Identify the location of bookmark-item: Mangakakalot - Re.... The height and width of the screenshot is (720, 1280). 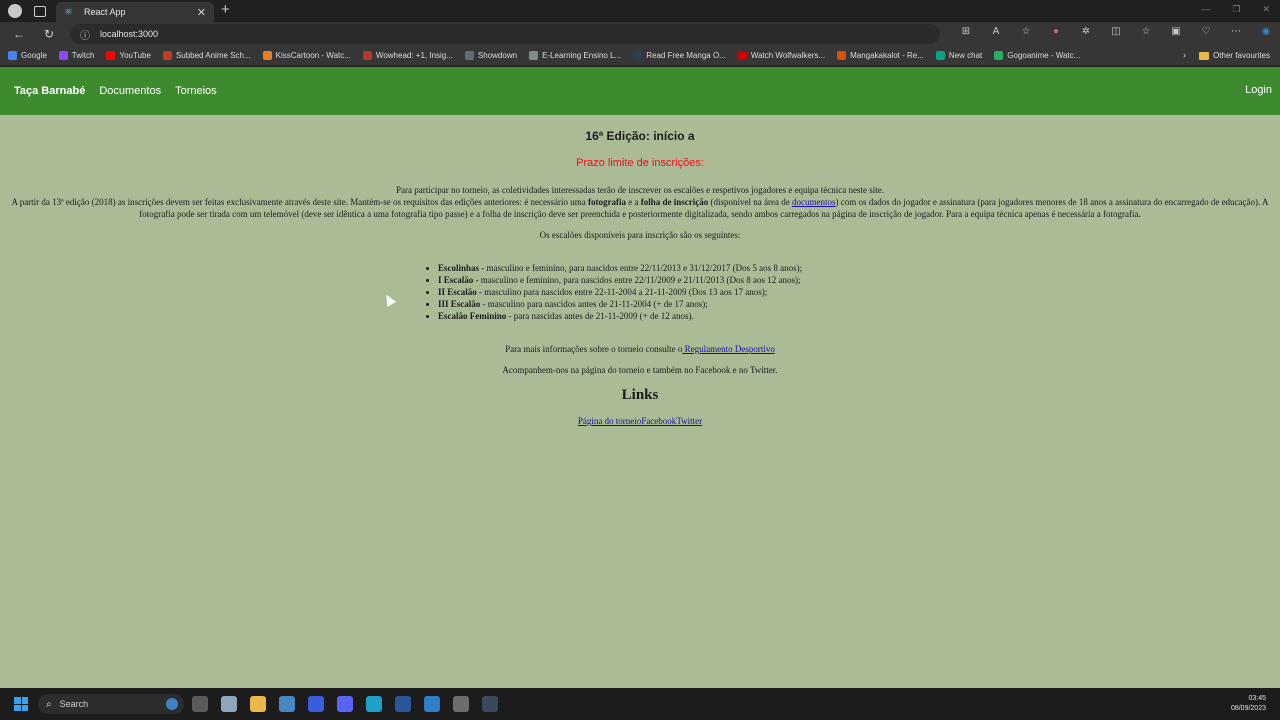
(880, 55).